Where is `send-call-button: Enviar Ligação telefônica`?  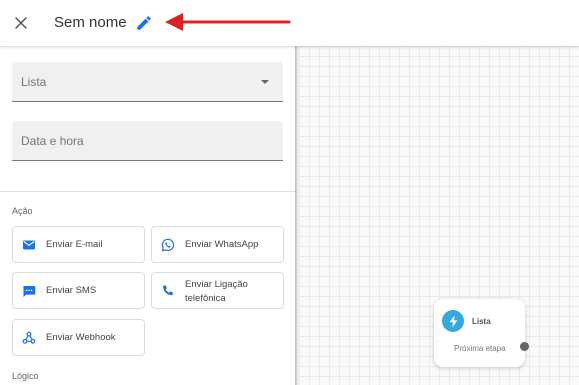 send-call-button: Enviar Ligação telefônica is located at coordinates (217, 290).